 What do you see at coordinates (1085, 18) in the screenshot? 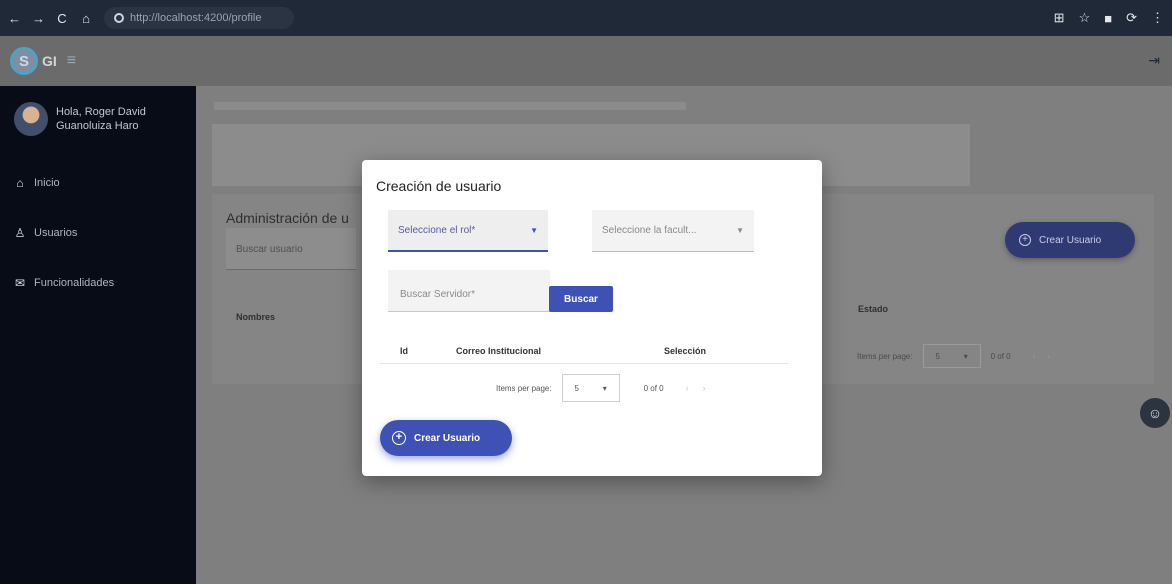
I see `bookmark-star-icon: ☆` at bounding box center [1085, 18].